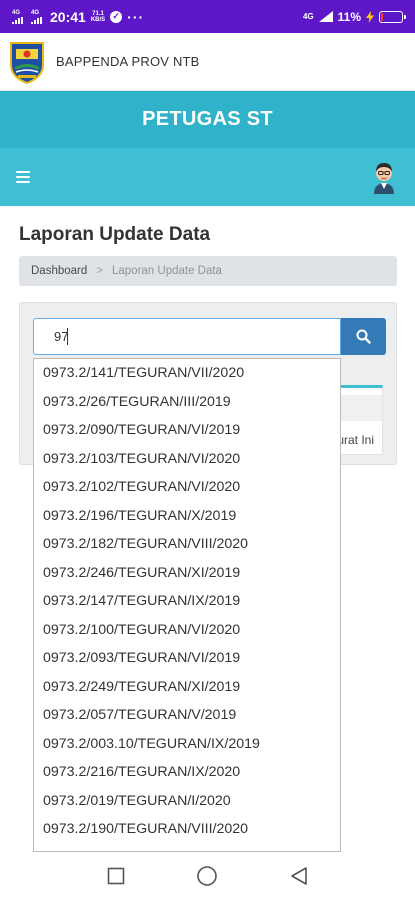 The width and height of the screenshot is (415, 900). I want to click on search-icon, so click(363, 336).